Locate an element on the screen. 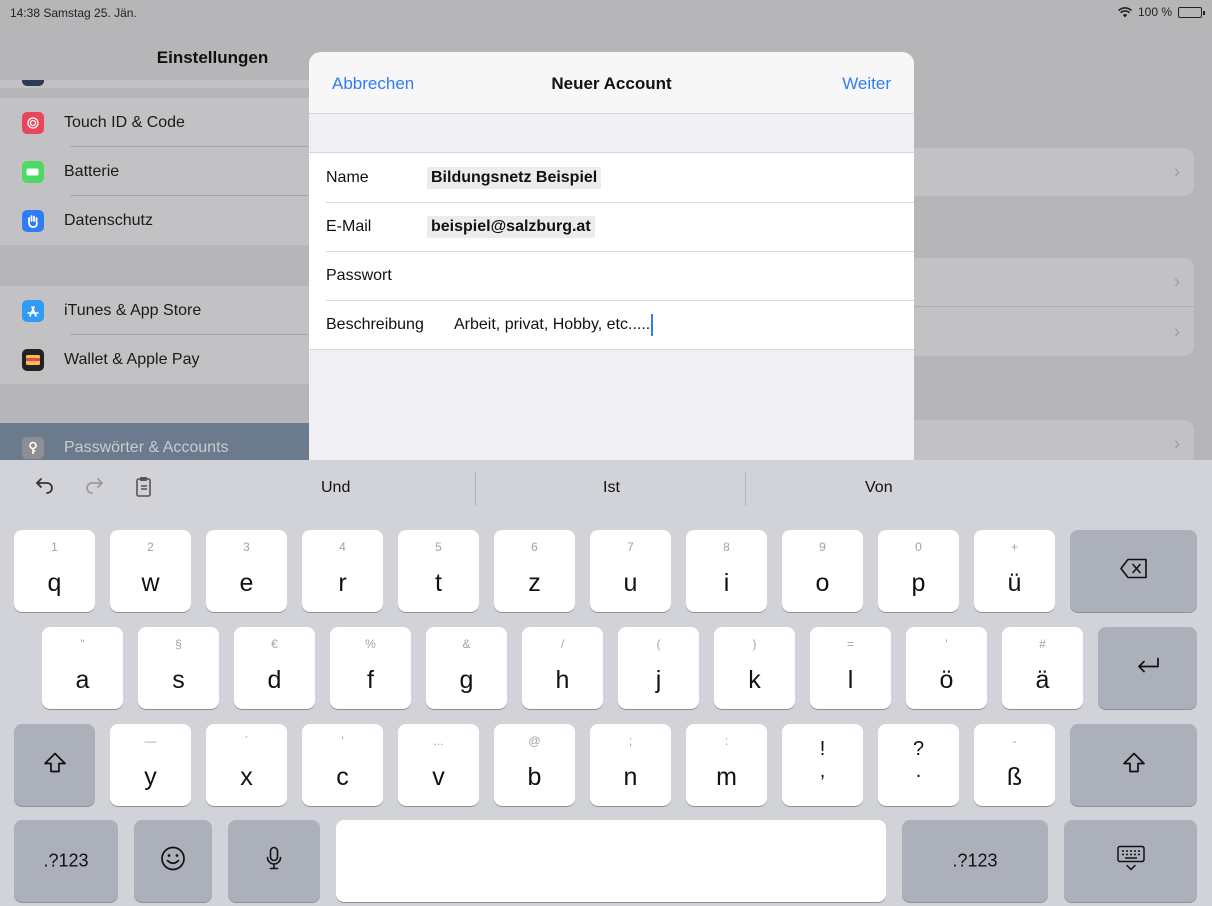 The width and height of the screenshot is (1212, 906). key-g: & g is located at coordinates (466, 668).